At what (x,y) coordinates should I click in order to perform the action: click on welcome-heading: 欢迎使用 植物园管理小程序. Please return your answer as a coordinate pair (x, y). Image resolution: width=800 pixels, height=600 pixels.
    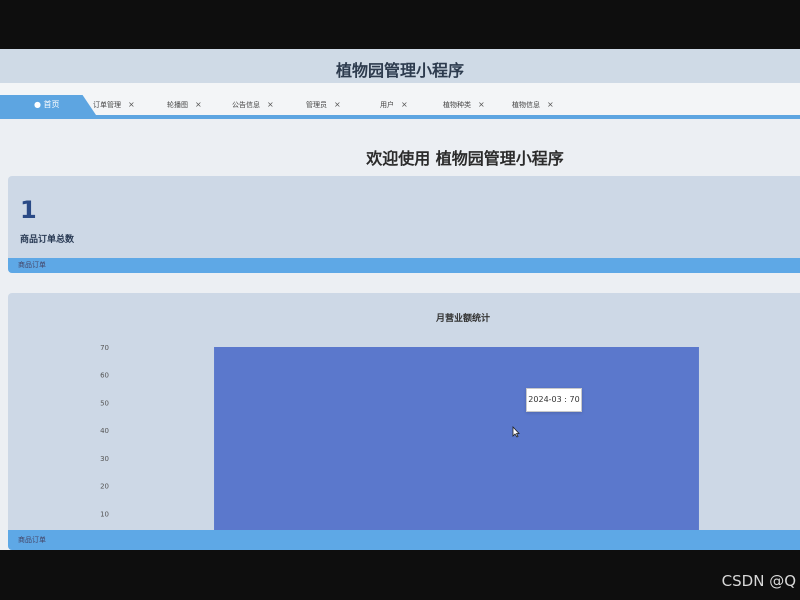
    Looking at the image, I should click on (465, 158).